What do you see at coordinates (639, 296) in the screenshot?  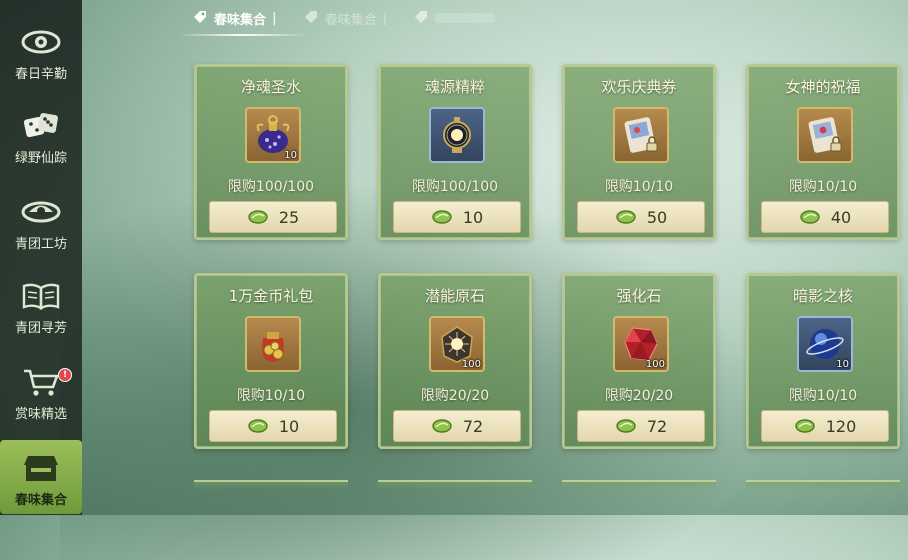 I see `item-name: 强化石` at bounding box center [639, 296].